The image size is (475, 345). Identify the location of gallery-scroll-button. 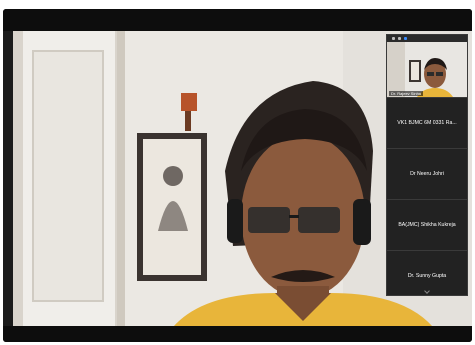
(427, 291).